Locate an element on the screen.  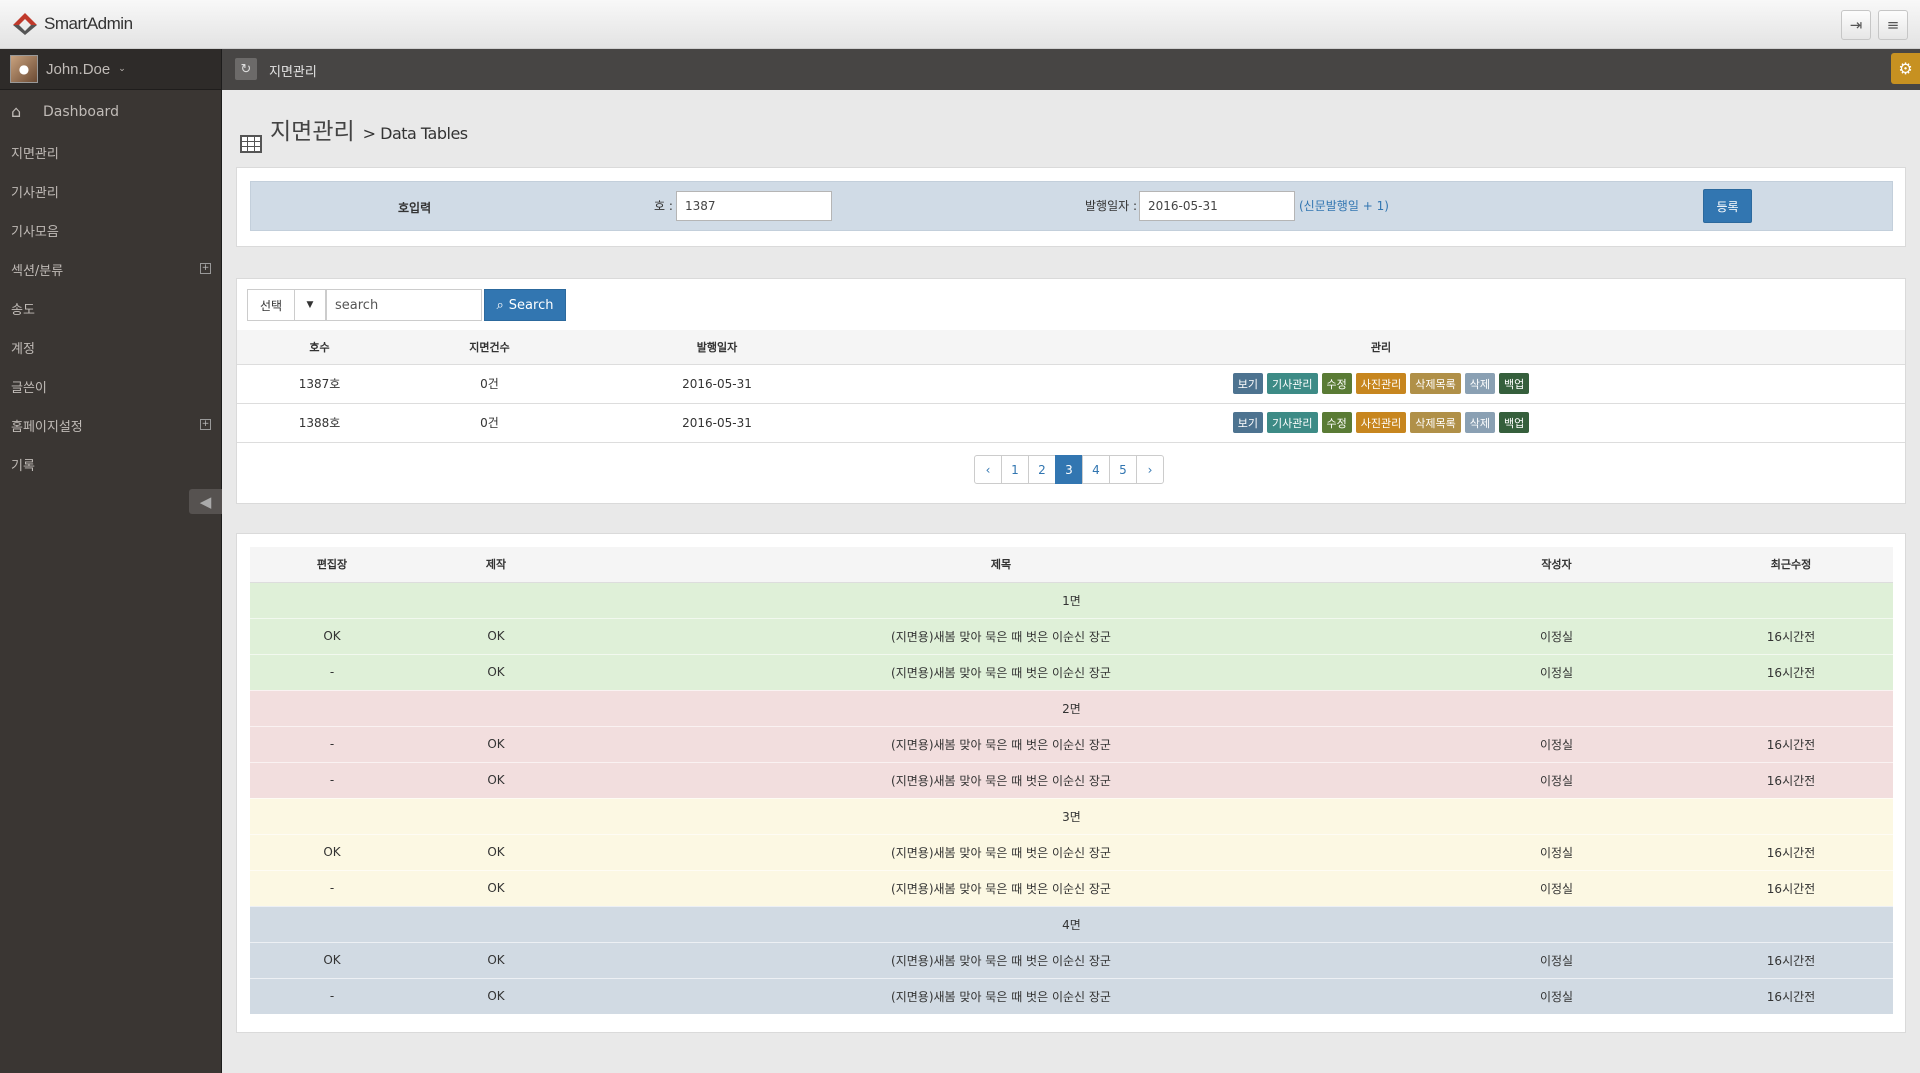
sidebar-item-article-collection: 기사모음 is located at coordinates (110, 230).